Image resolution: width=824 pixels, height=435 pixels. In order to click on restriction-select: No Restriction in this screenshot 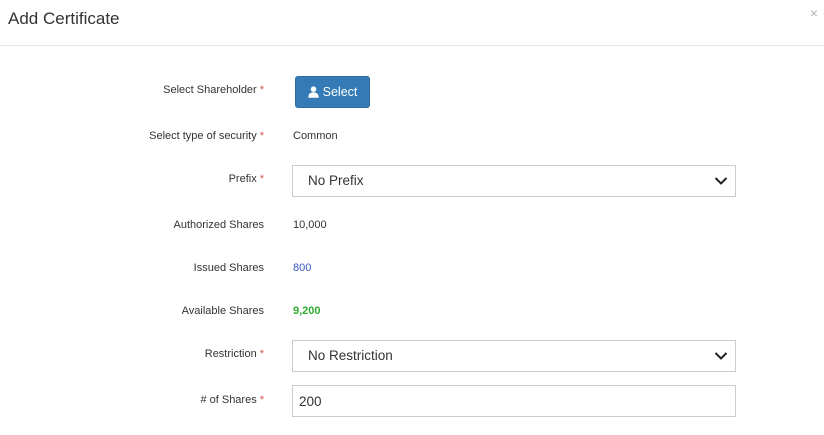, I will do `click(514, 356)`.